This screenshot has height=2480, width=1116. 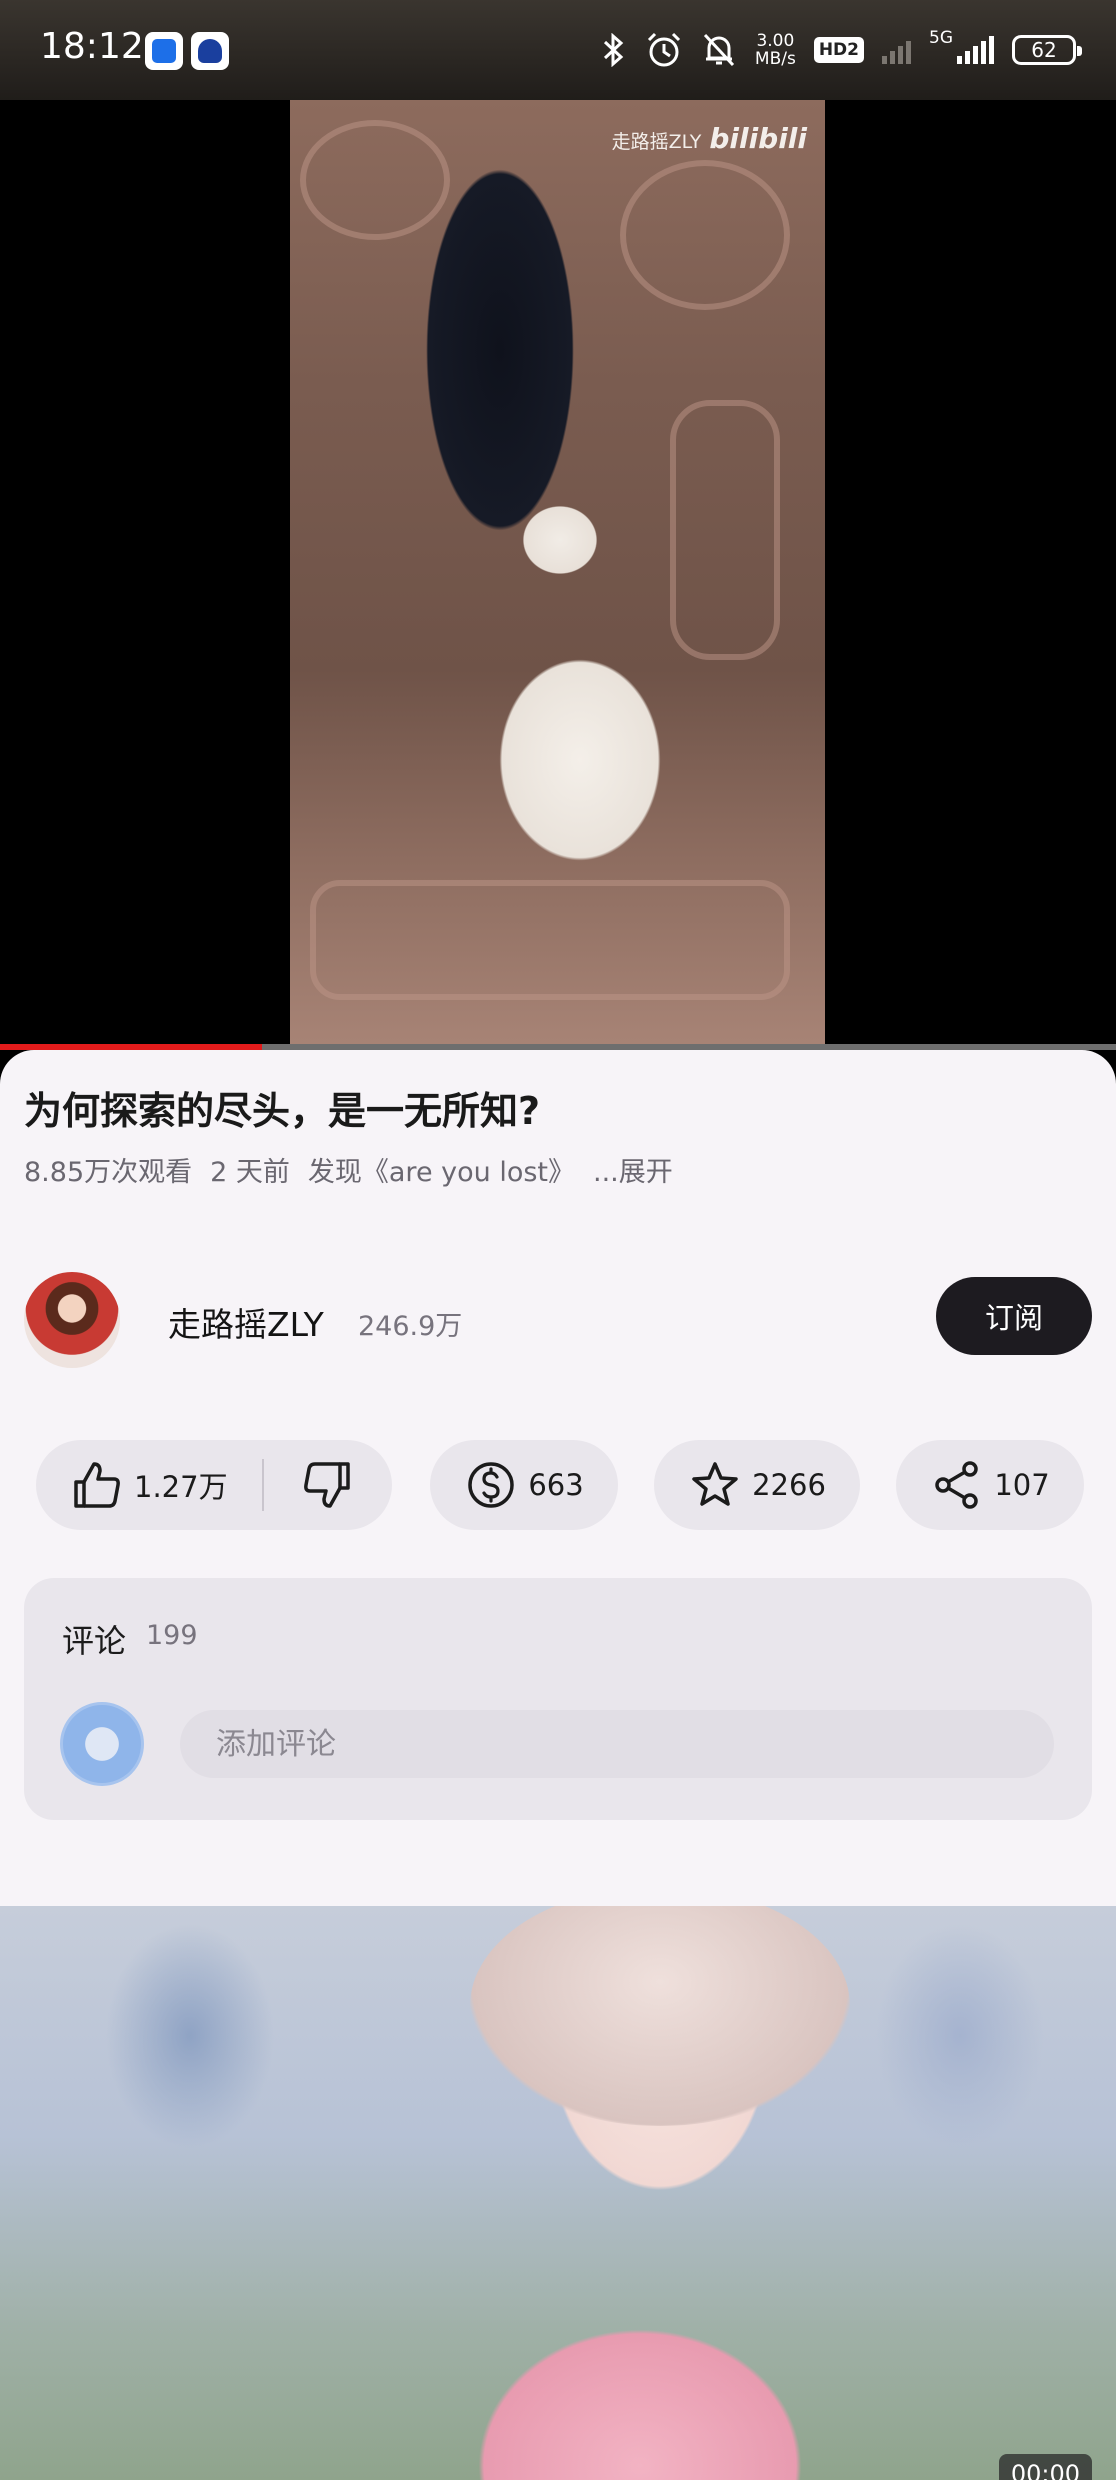 I want to click on network-type: 5G, so click(x=941, y=38).